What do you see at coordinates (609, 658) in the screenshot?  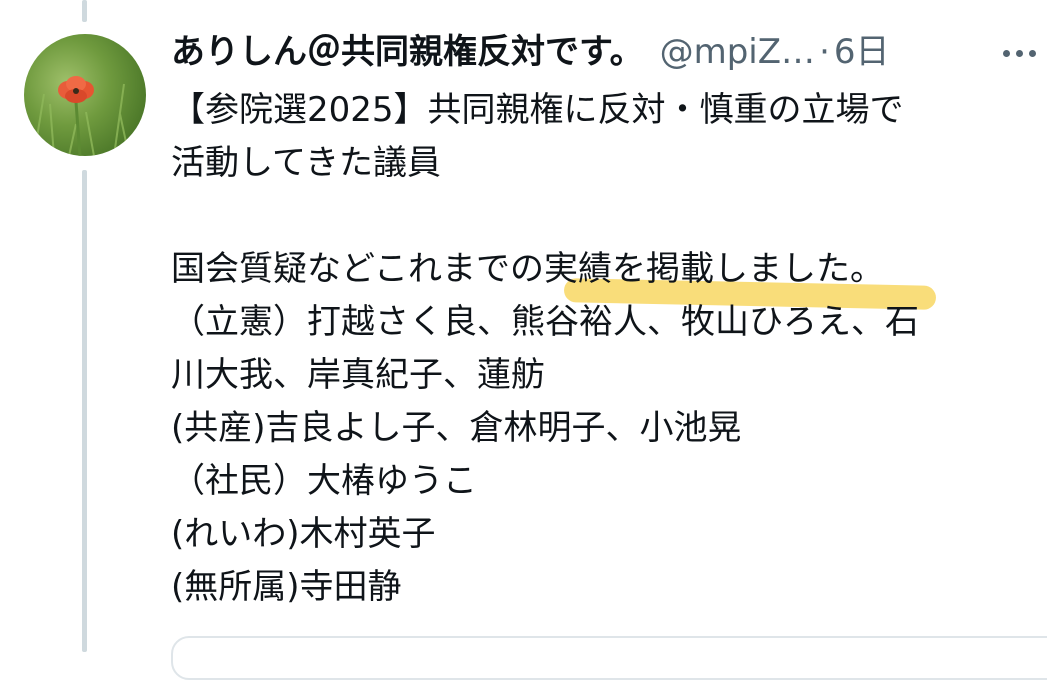 I see `embedded-card` at bounding box center [609, 658].